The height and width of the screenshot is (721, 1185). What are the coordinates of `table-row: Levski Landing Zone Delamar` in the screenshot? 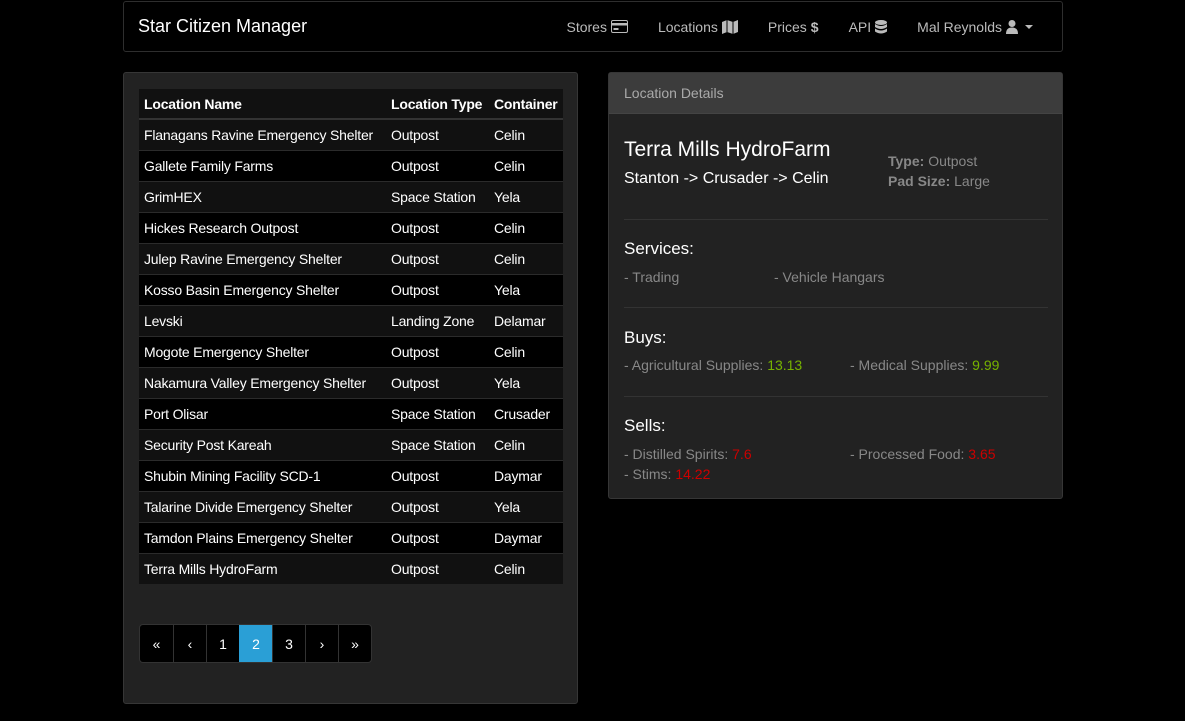 It's located at (351, 320).